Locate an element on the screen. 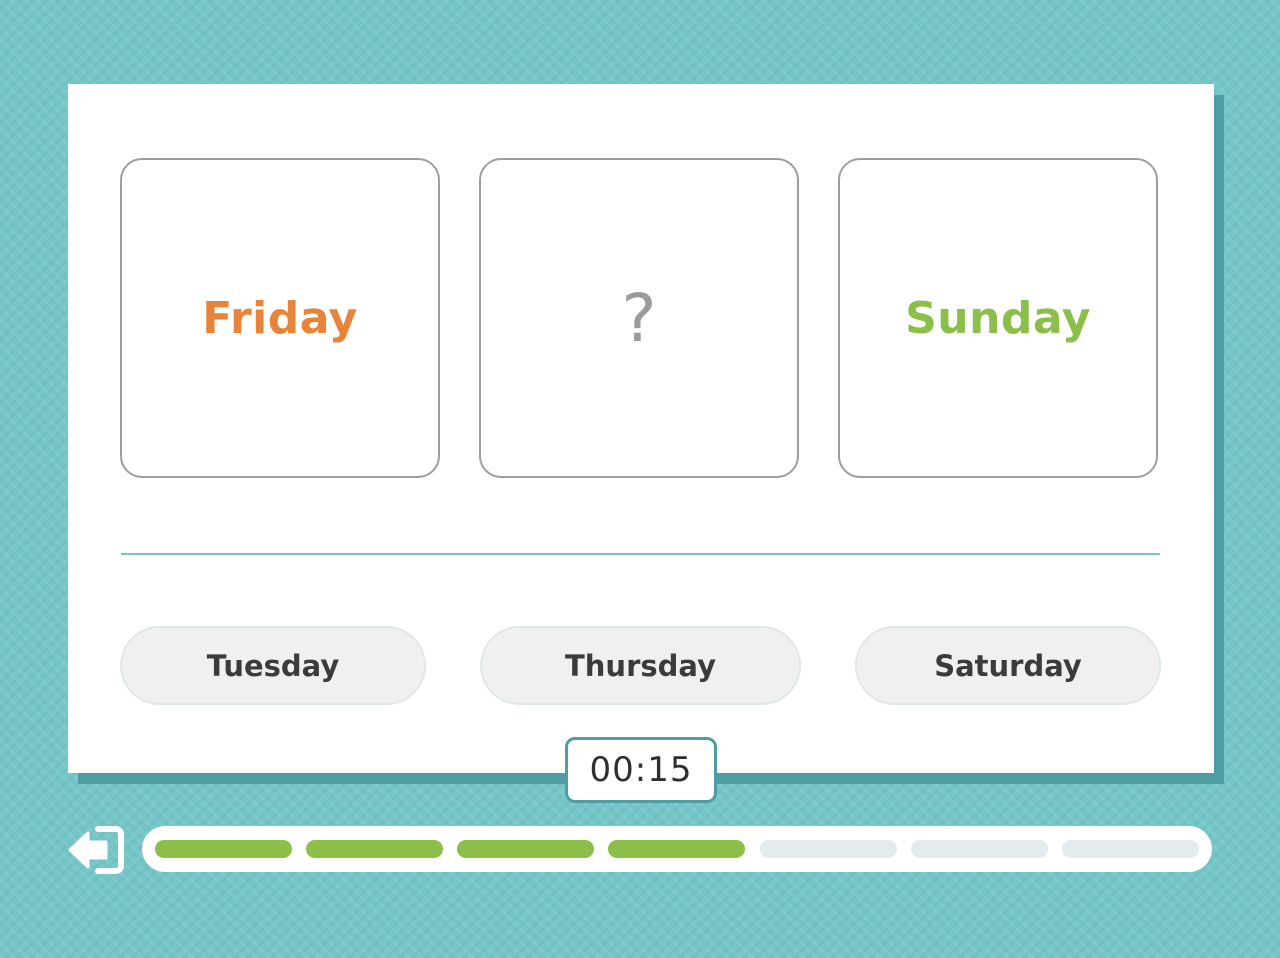  exit-button is located at coordinates (96, 850).